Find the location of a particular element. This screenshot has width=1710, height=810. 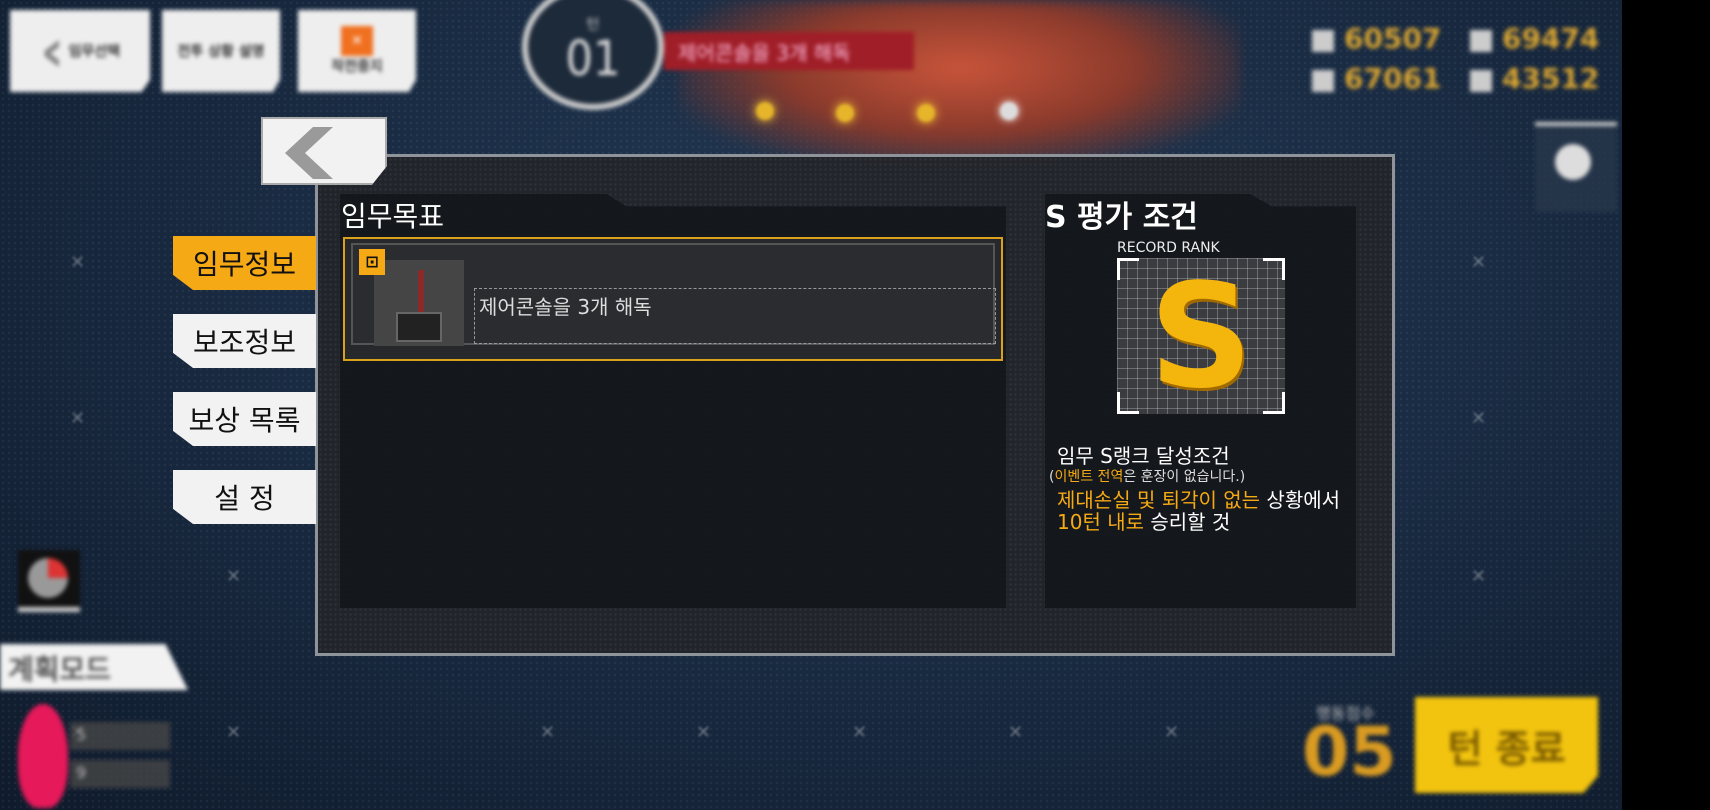

s-rank-title: S 평가 조건 is located at coordinates (1121, 217).